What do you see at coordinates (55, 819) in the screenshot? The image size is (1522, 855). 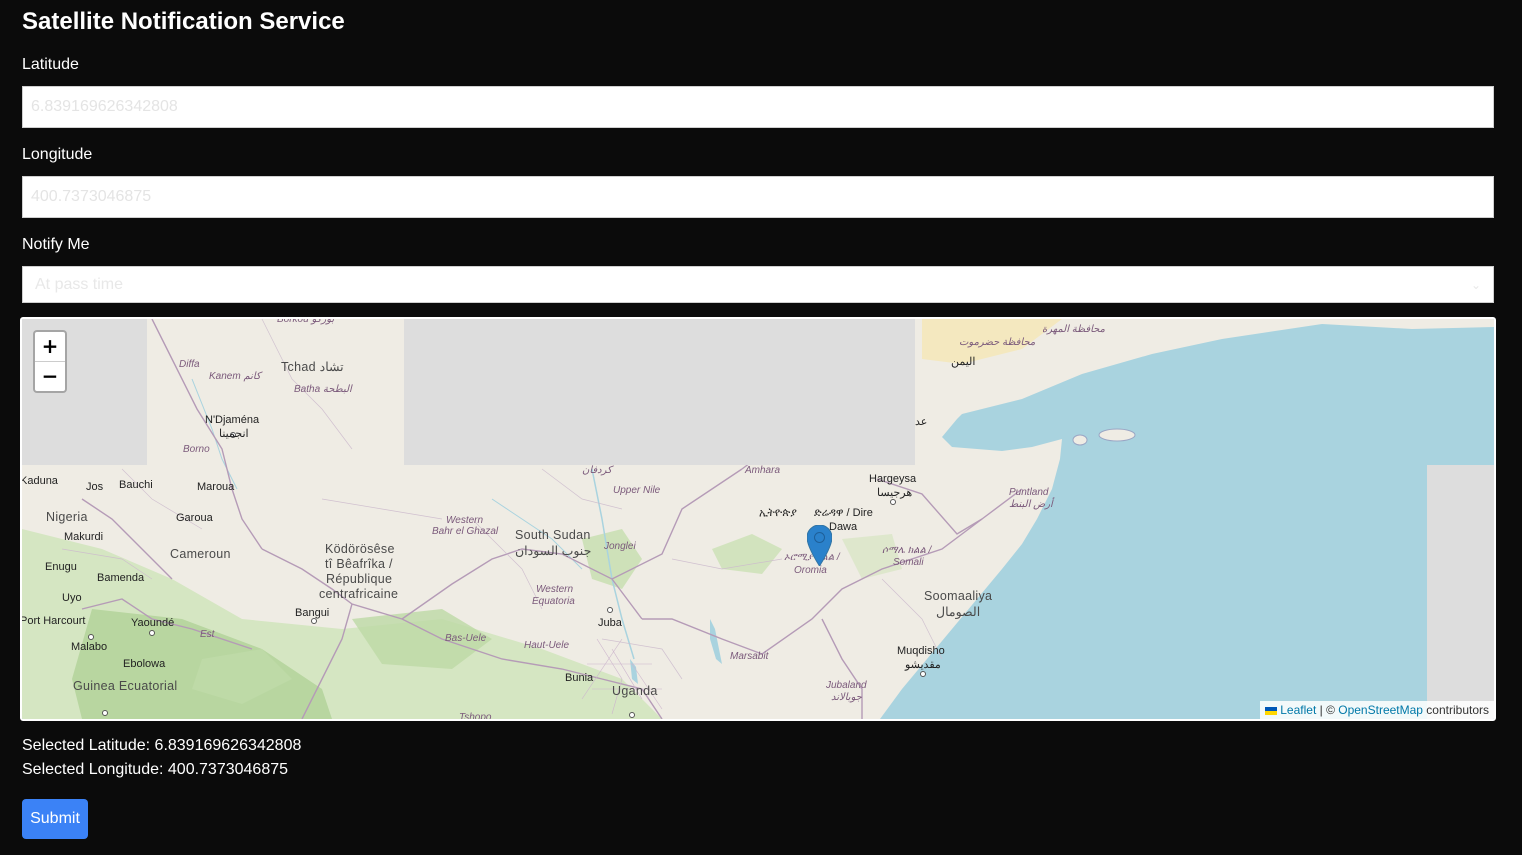 I see `submit-button: Submit` at bounding box center [55, 819].